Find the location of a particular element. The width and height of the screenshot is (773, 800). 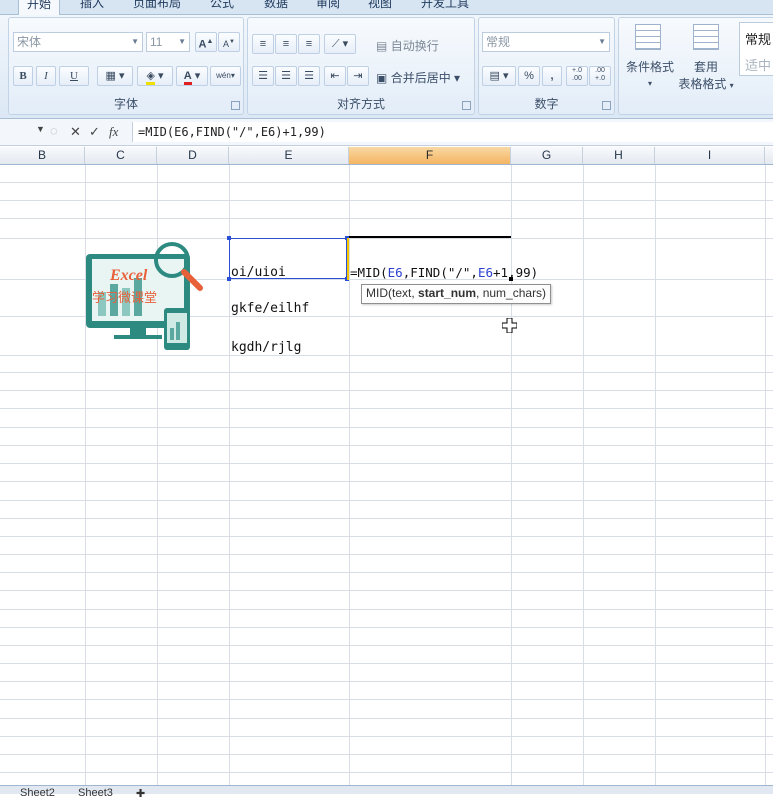

cell-f6-editing: =MID(E6,FIND("/",E6+1,99) is located at coordinates (444, 272).